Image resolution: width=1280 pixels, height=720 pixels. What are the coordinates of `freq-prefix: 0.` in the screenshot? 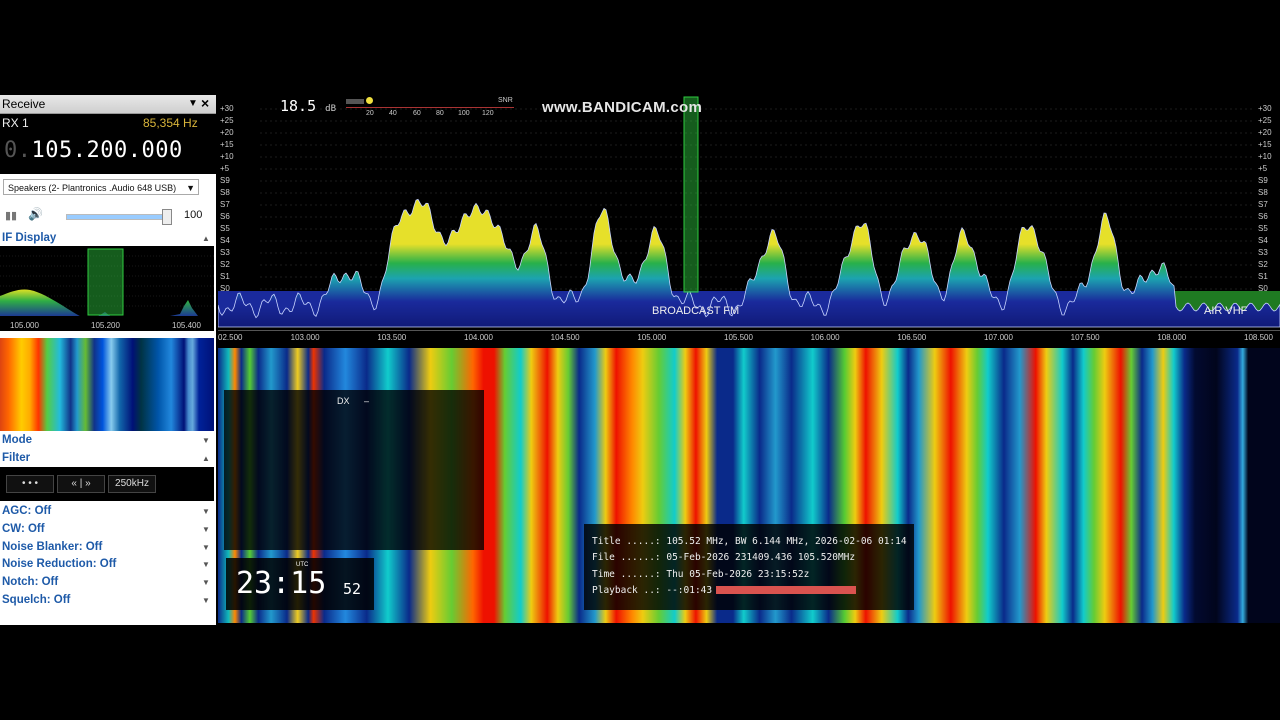 It's located at (18, 150).